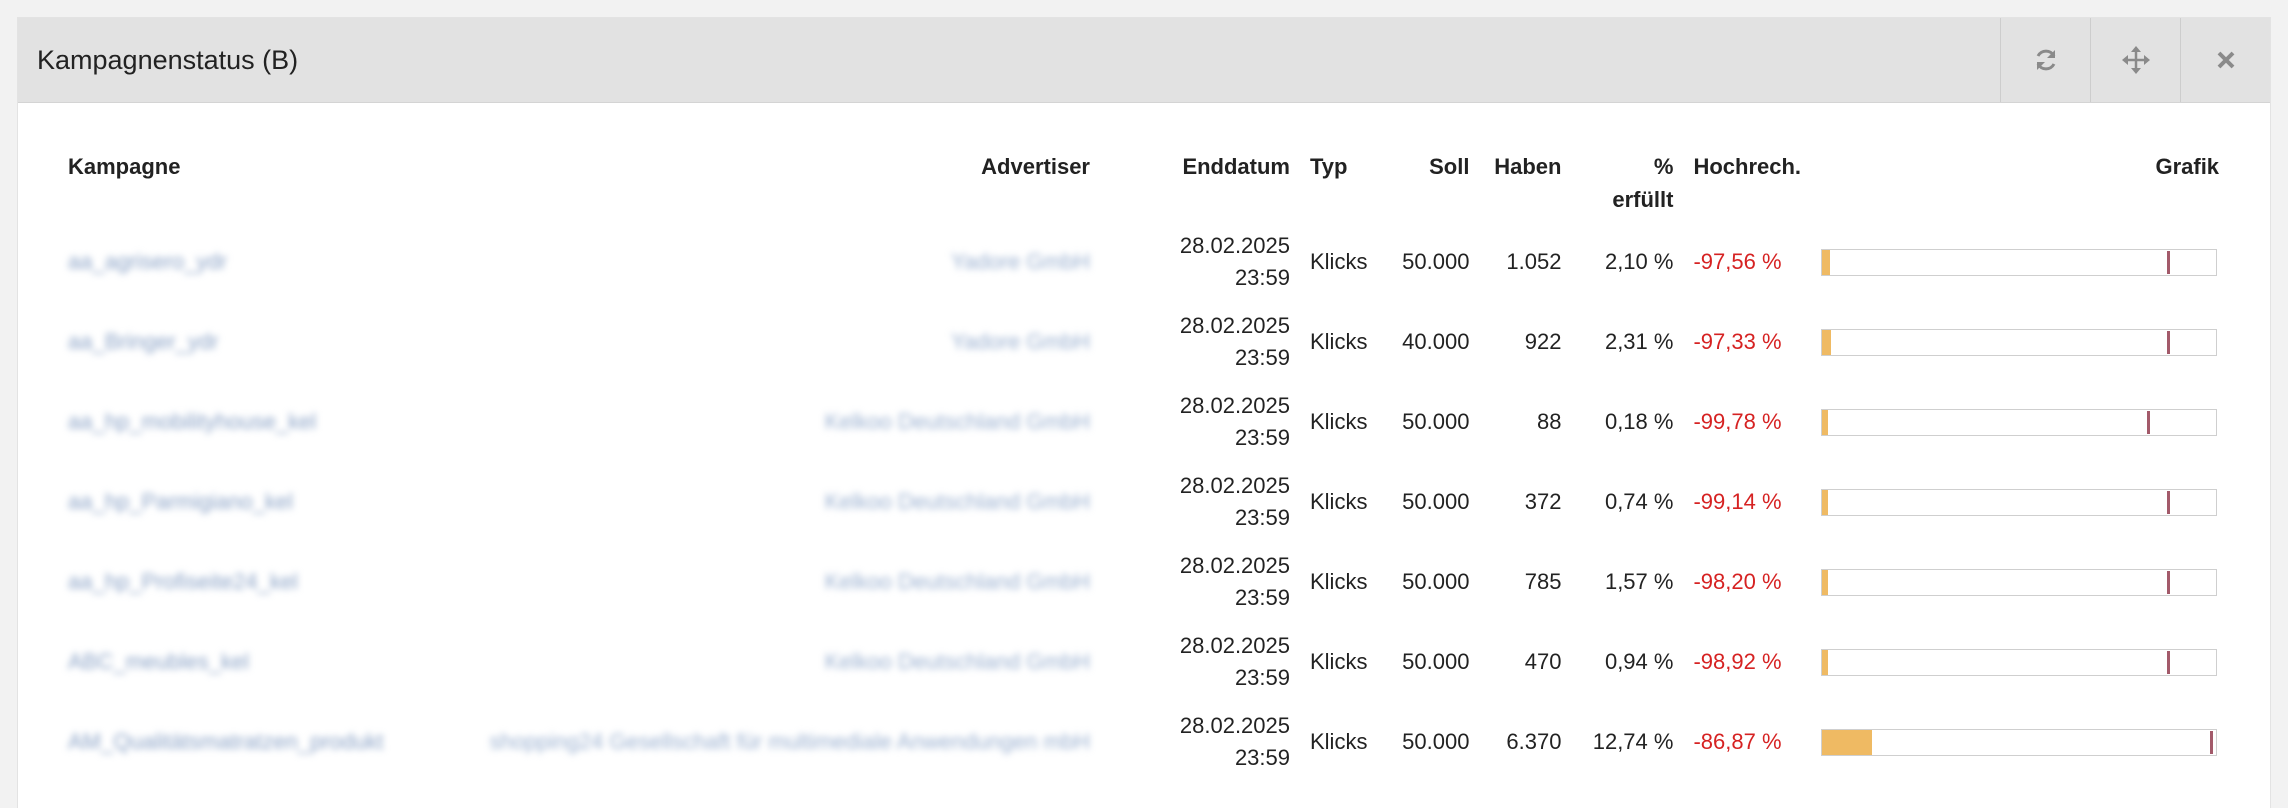 The image size is (2288, 808). Describe the element at coordinates (147, 261) in the screenshot. I see `campaign-link: aa_agrisero_ydr` at that location.